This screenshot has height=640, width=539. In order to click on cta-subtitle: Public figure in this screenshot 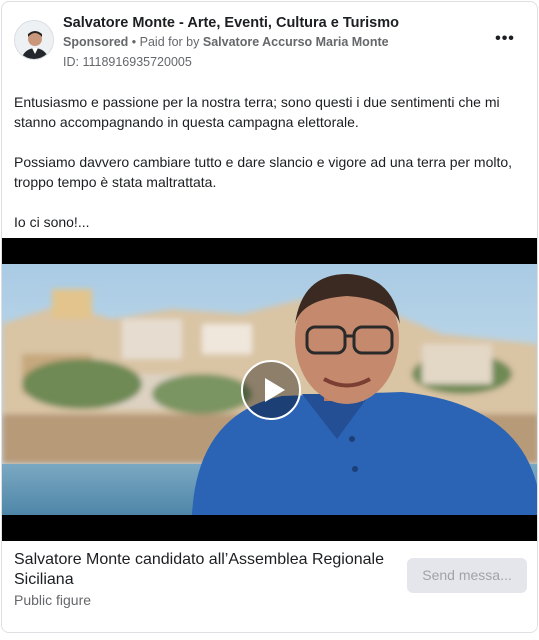, I will do `click(53, 600)`.